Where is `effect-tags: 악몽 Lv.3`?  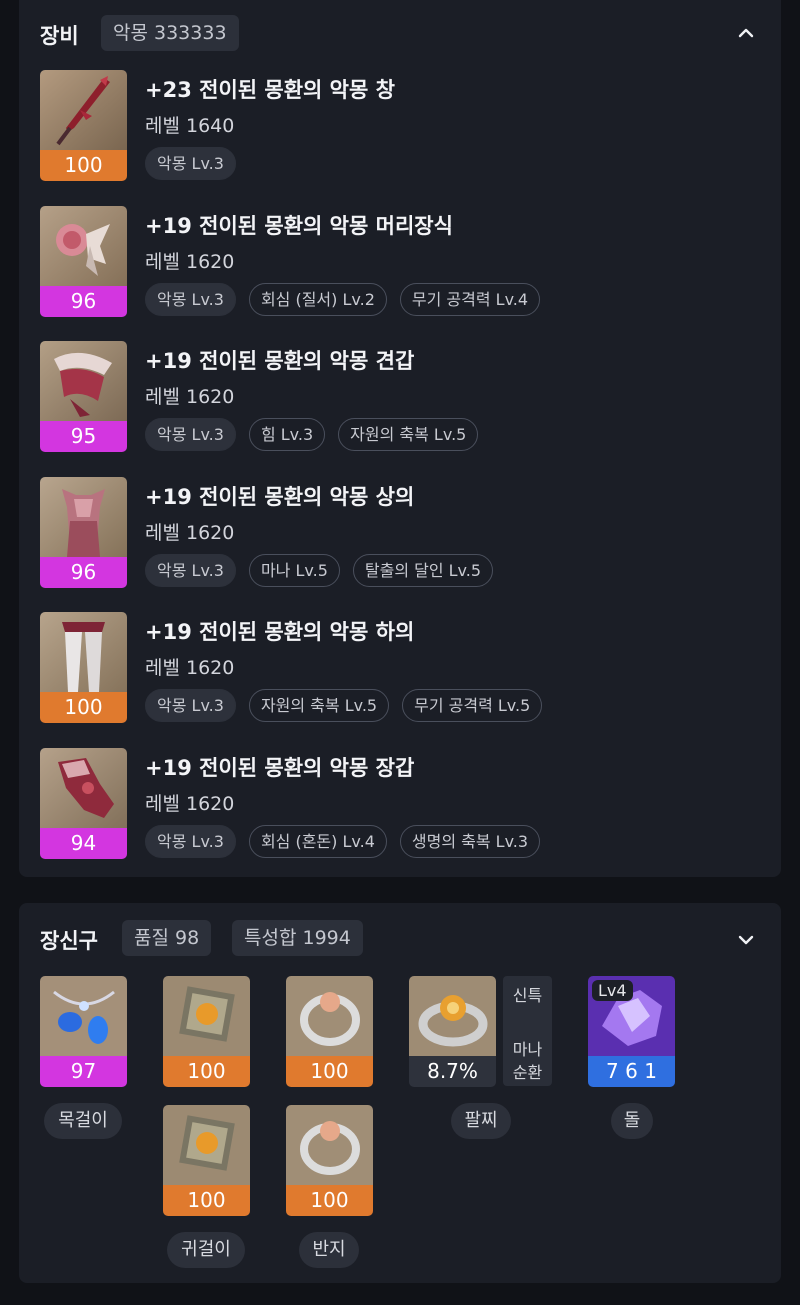 effect-tags: 악몽 Lv.3 is located at coordinates (190, 163).